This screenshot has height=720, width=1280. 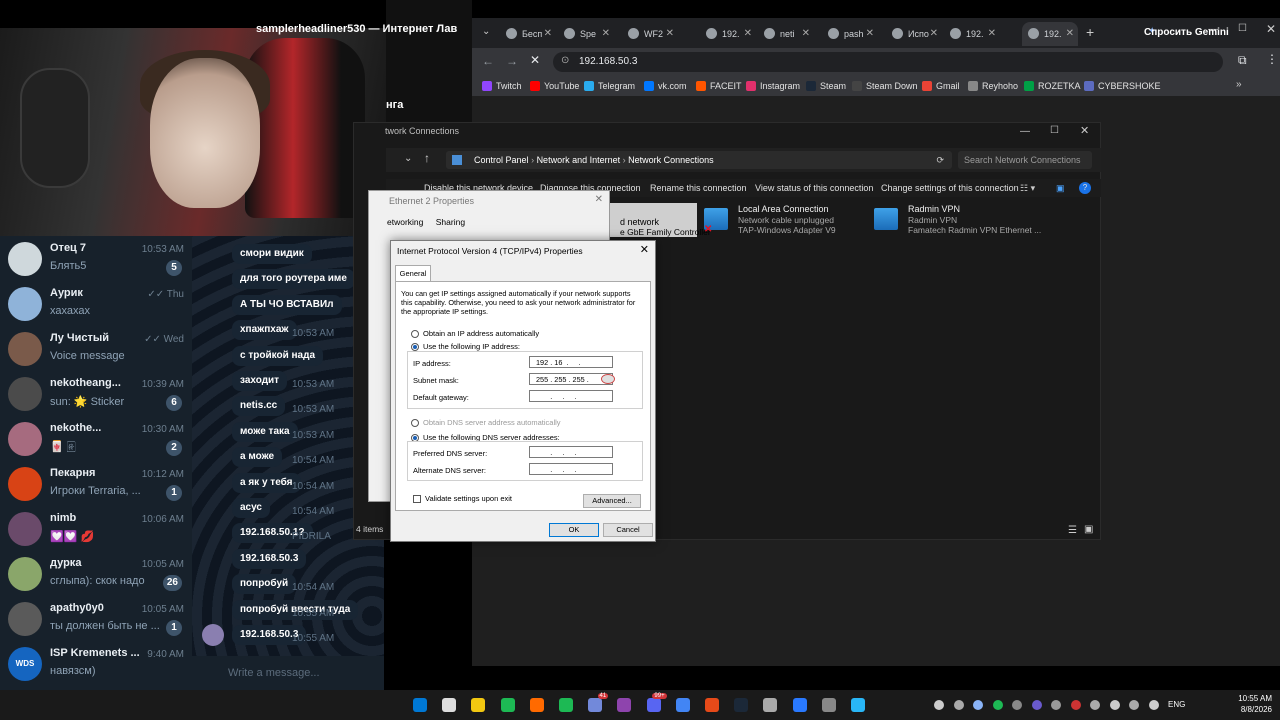 What do you see at coordinates (941, 86) in the screenshot?
I see `bookmark-item: Gmail` at bounding box center [941, 86].